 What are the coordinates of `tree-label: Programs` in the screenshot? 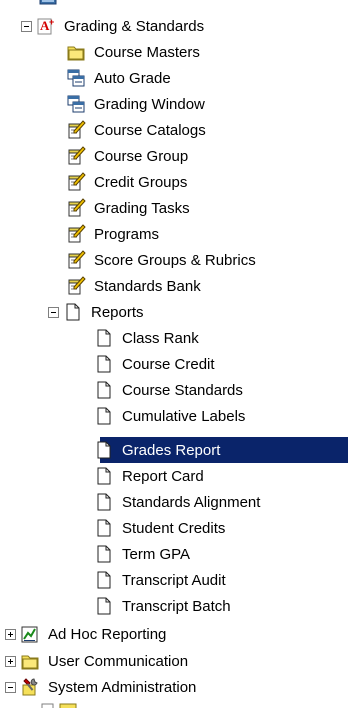 It's located at (127, 234).